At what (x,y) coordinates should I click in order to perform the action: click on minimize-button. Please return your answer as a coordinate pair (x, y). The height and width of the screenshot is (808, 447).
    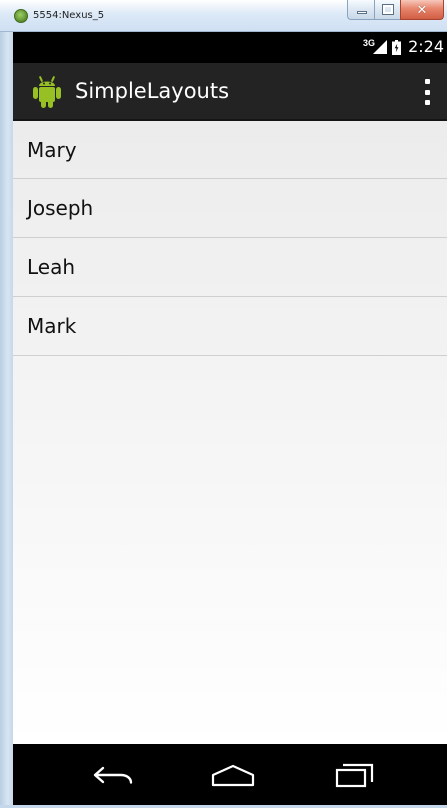
    Looking at the image, I should click on (360, 10).